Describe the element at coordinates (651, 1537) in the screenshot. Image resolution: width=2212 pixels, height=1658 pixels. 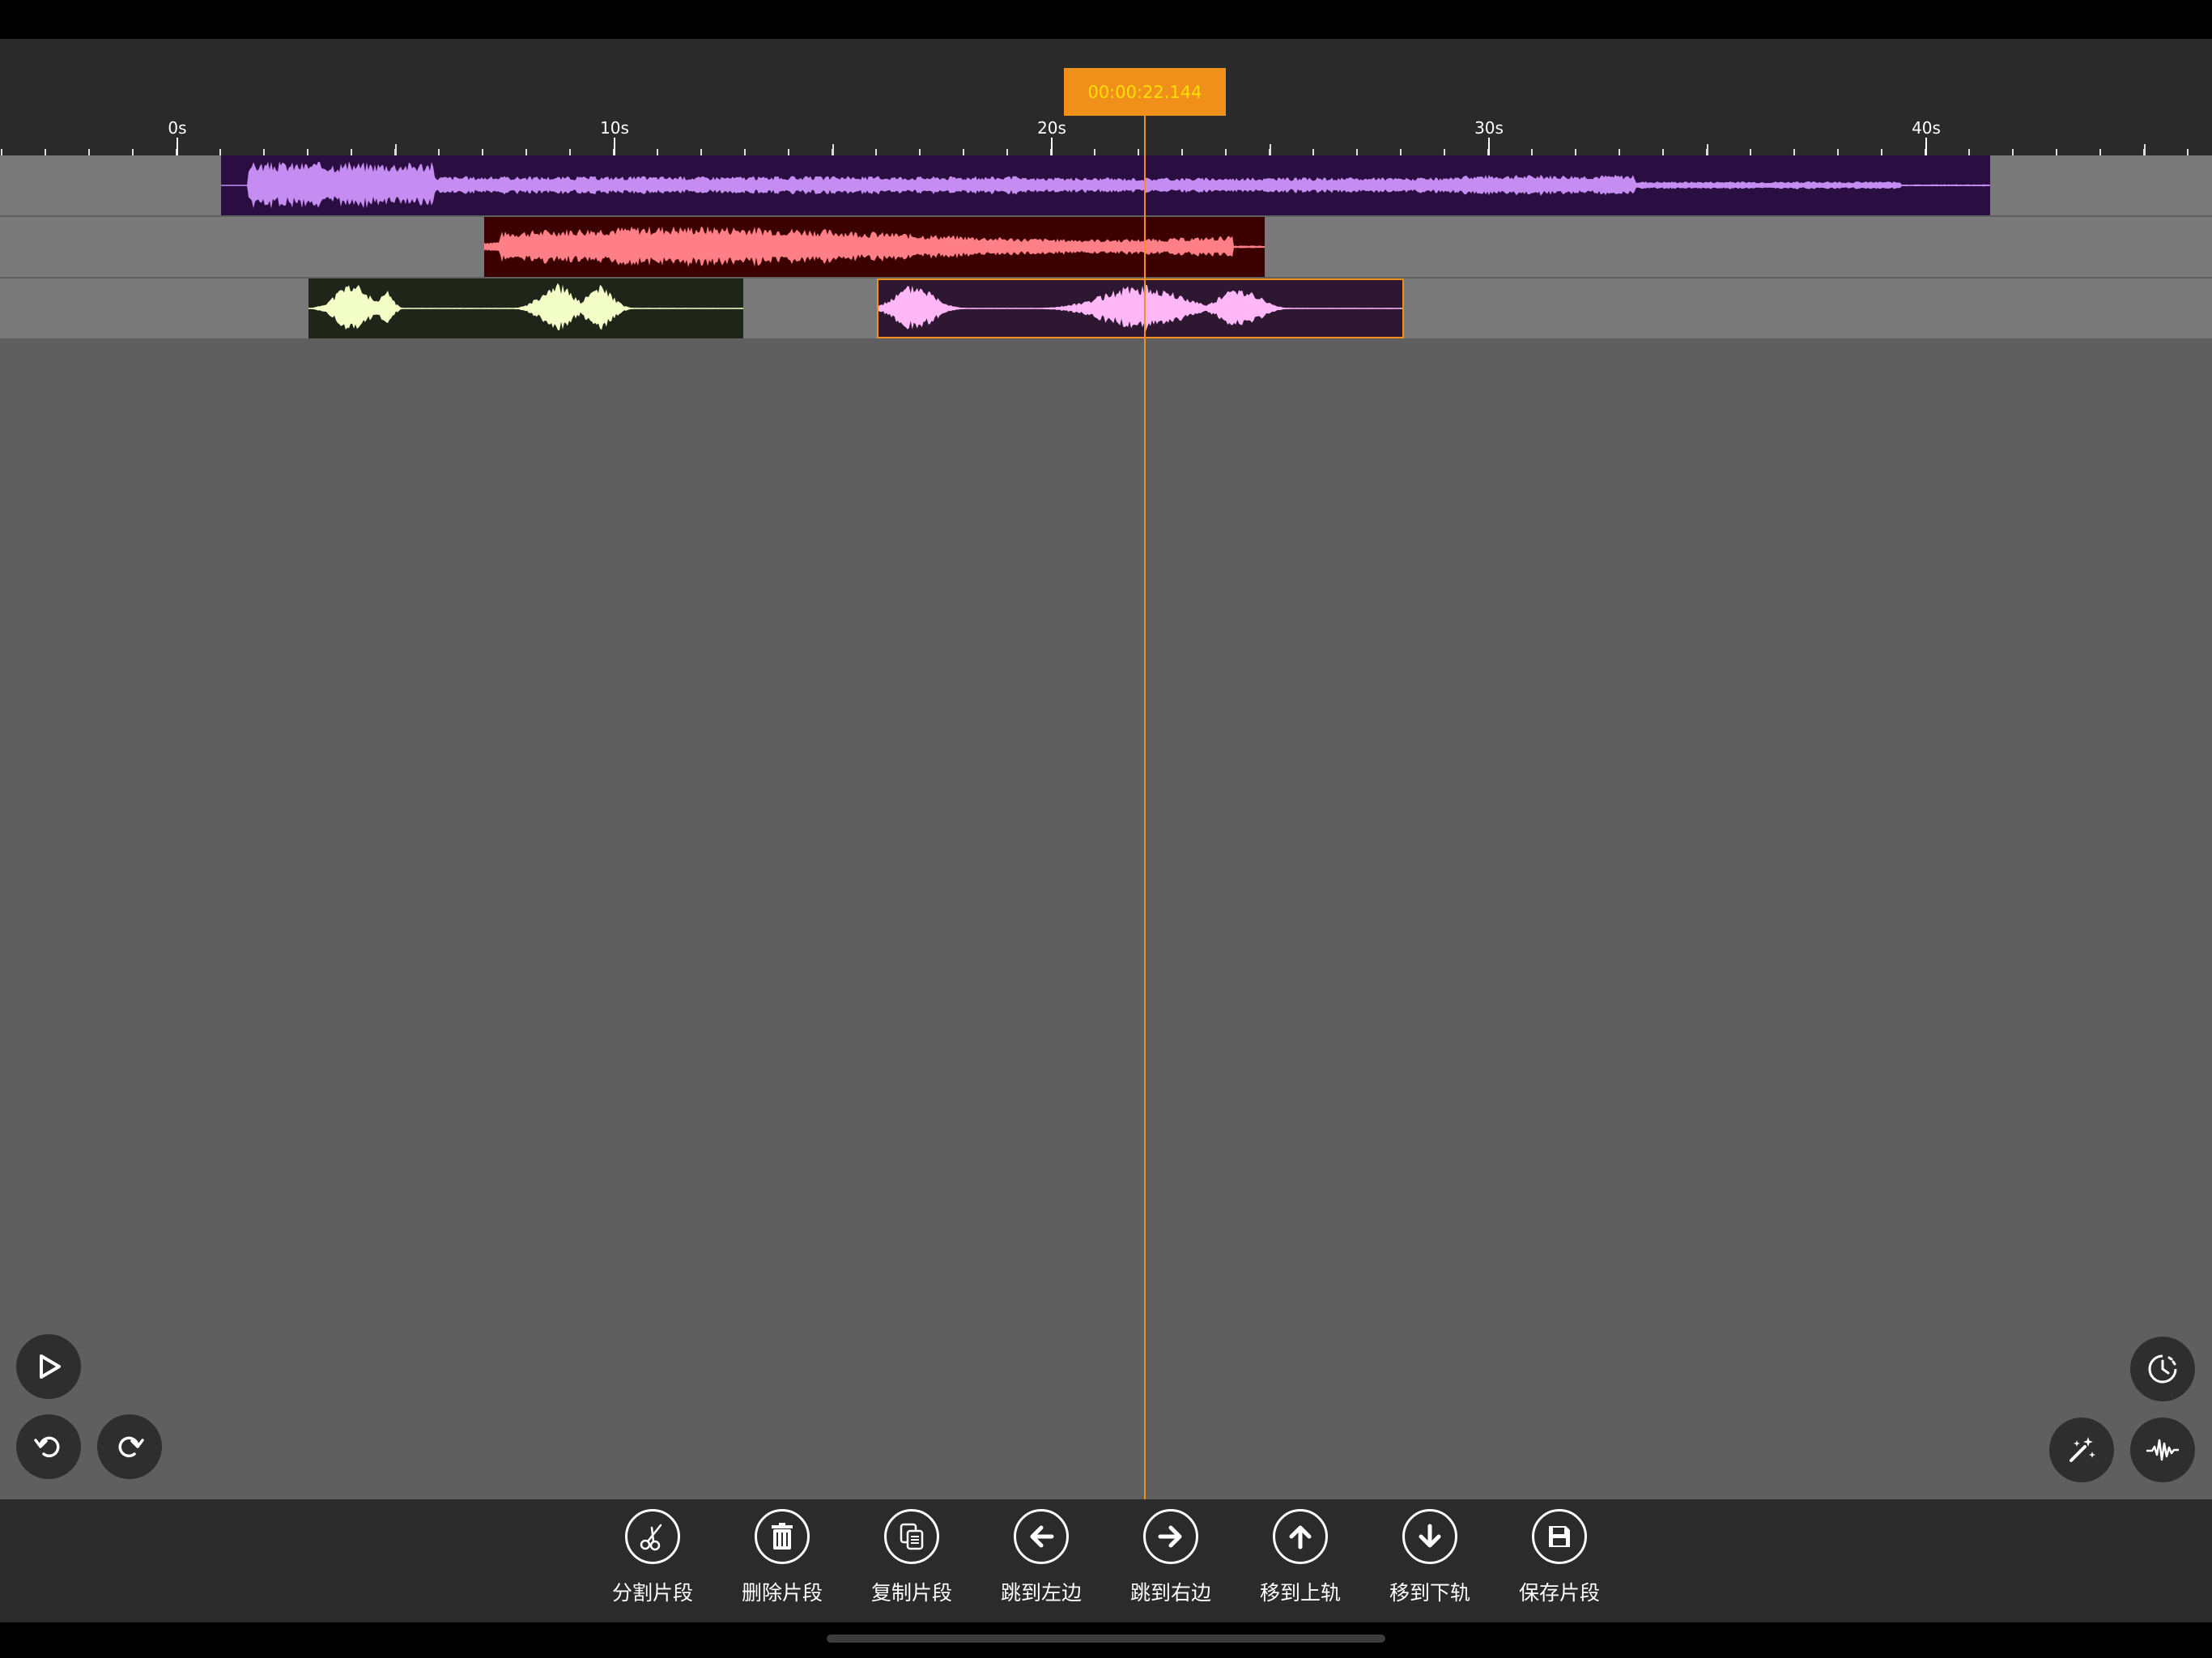
I see `scissors-icon` at that location.